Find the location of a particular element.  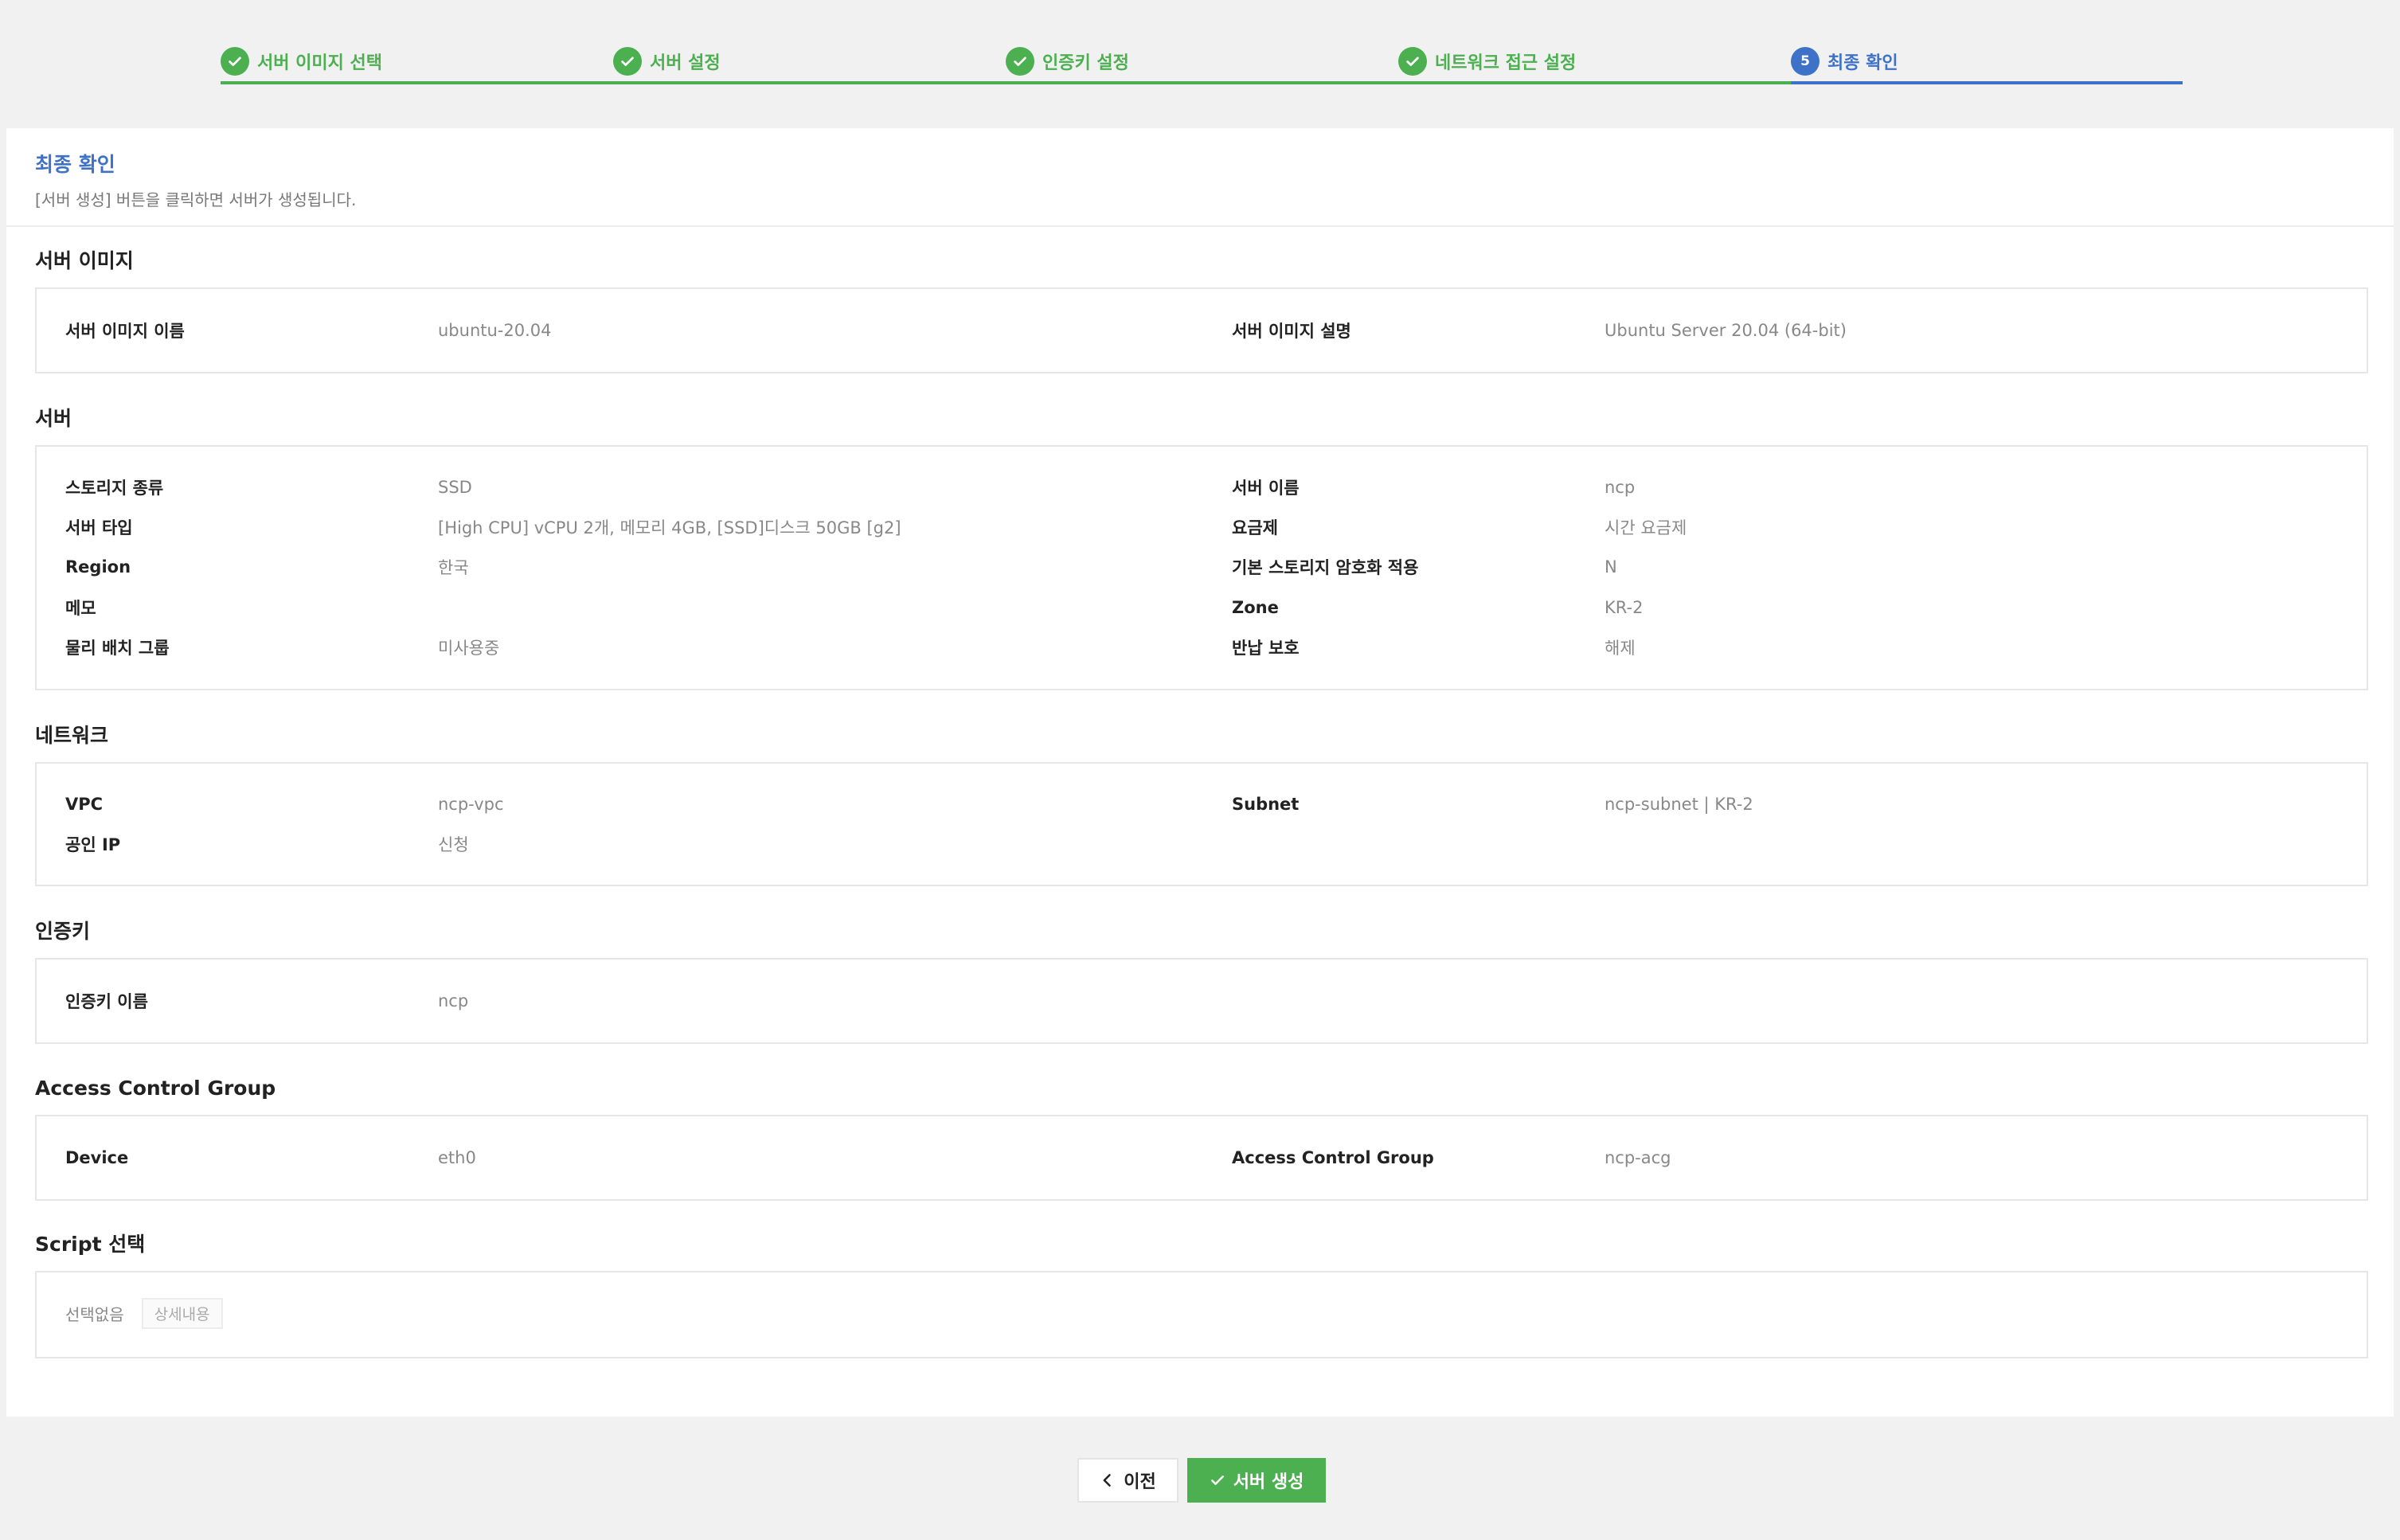

create-server-button-label: 서버 생성 is located at coordinates (1268, 1482).